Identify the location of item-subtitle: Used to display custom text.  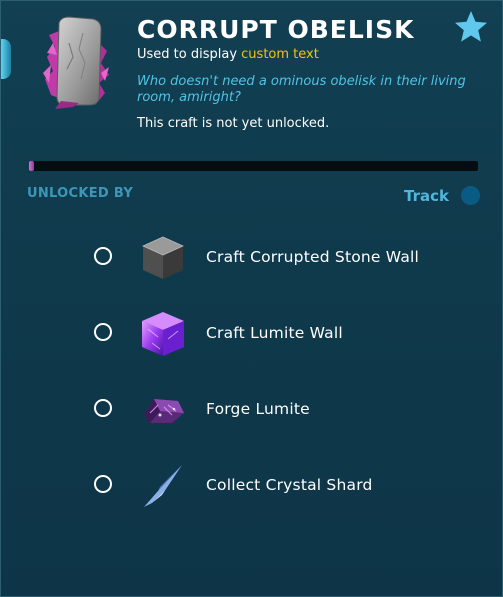
(228, 54).